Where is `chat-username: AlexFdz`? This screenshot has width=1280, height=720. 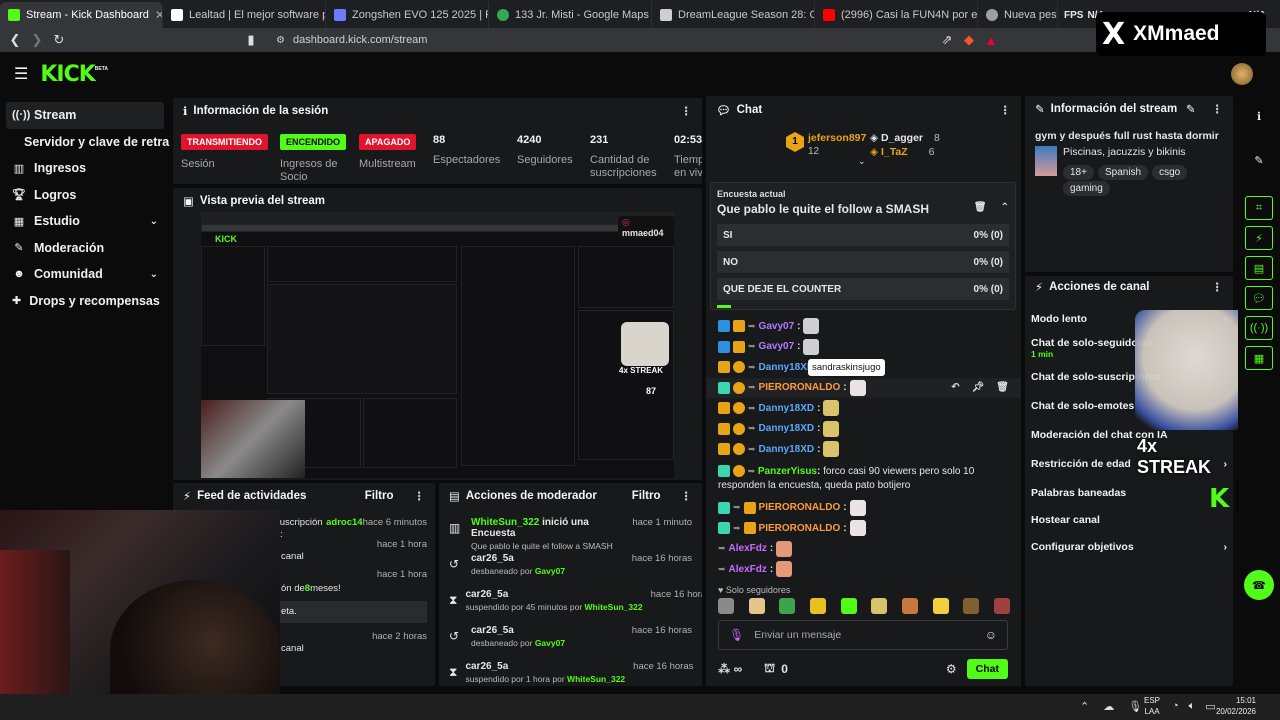 chat-username: AlexFdz is located at coordinates (748, 548).